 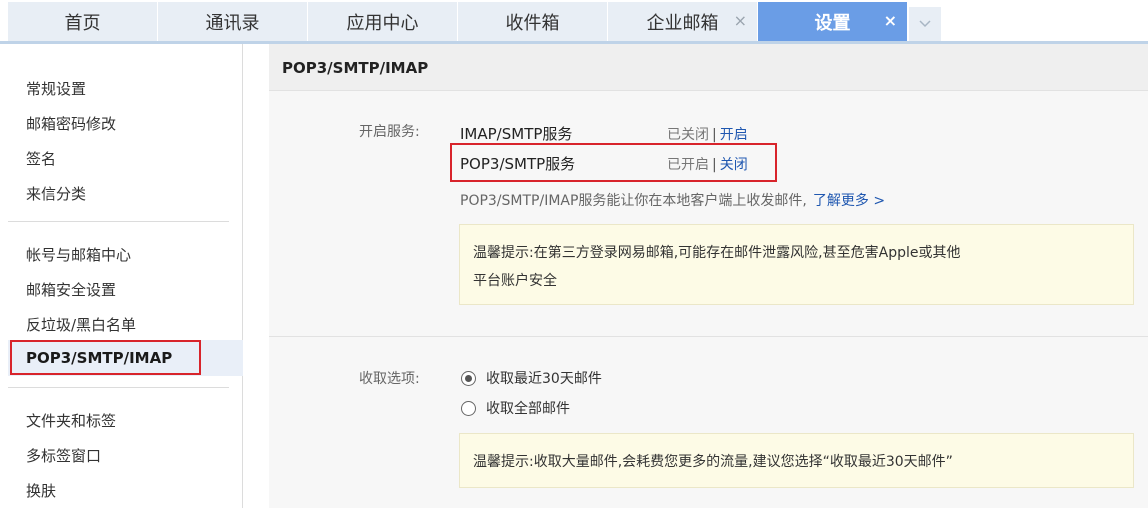 I want to click on service-description: POP3/SMTP/IMAP服务能让你在本地客户端上收发邮件, 了解更多 >, so click(x=672, y=200).